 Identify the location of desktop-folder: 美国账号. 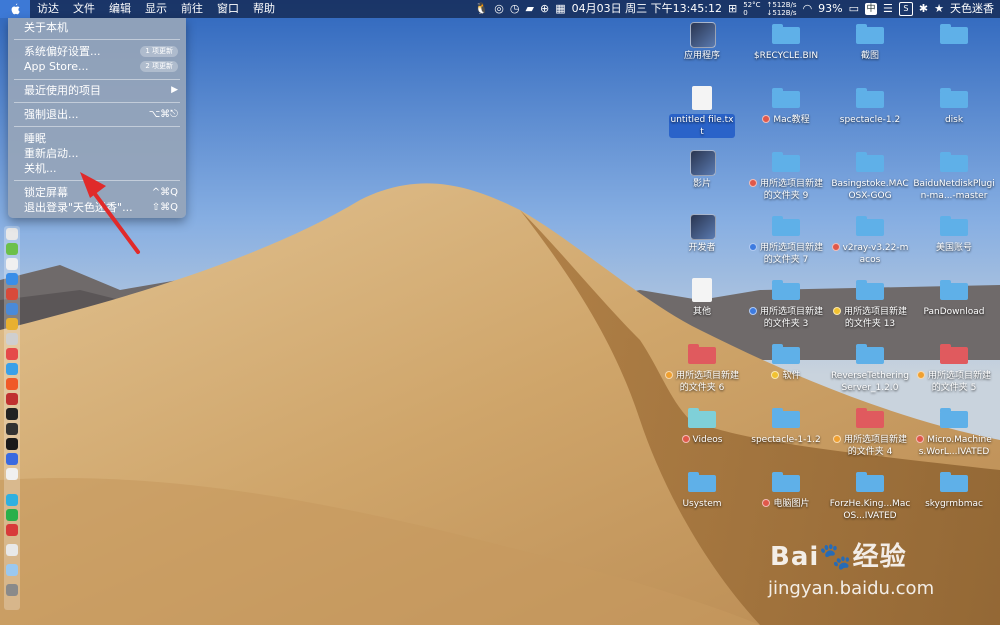
(954, 244).